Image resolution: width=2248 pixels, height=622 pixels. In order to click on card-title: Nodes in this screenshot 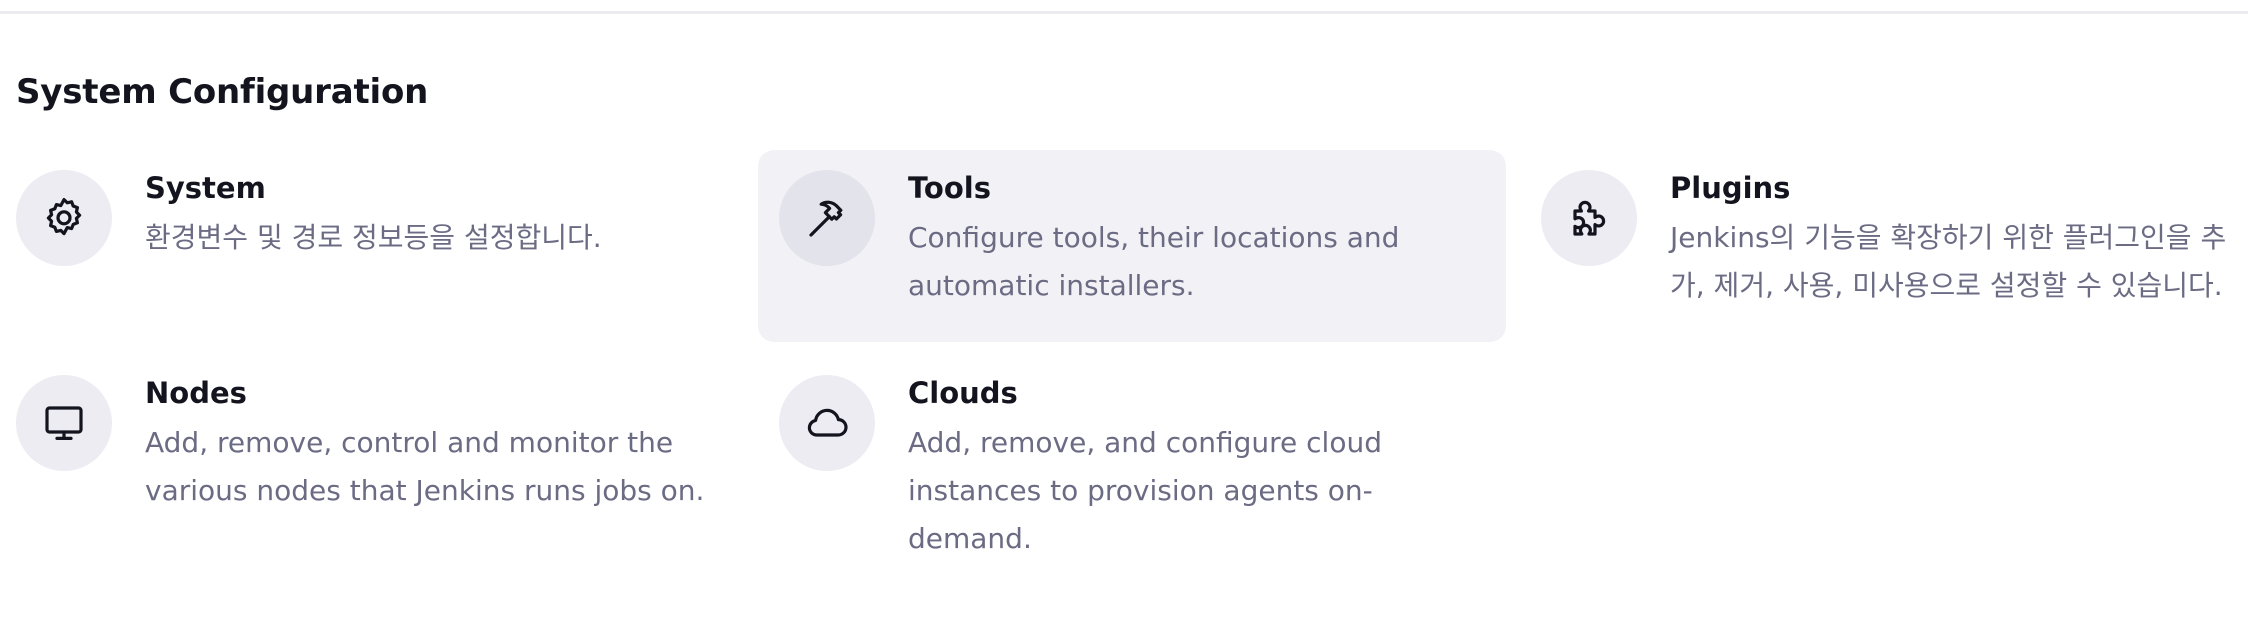, I will do `click(196, 393)`.